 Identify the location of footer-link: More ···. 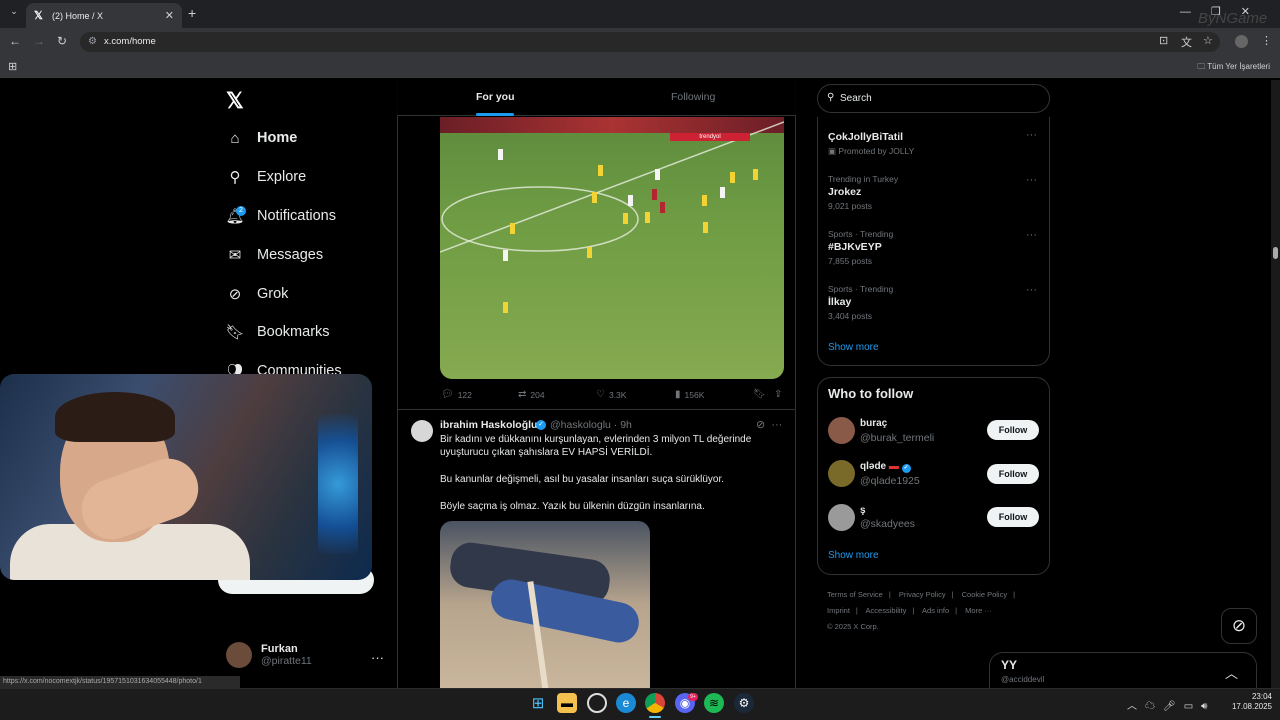
(978, 610).